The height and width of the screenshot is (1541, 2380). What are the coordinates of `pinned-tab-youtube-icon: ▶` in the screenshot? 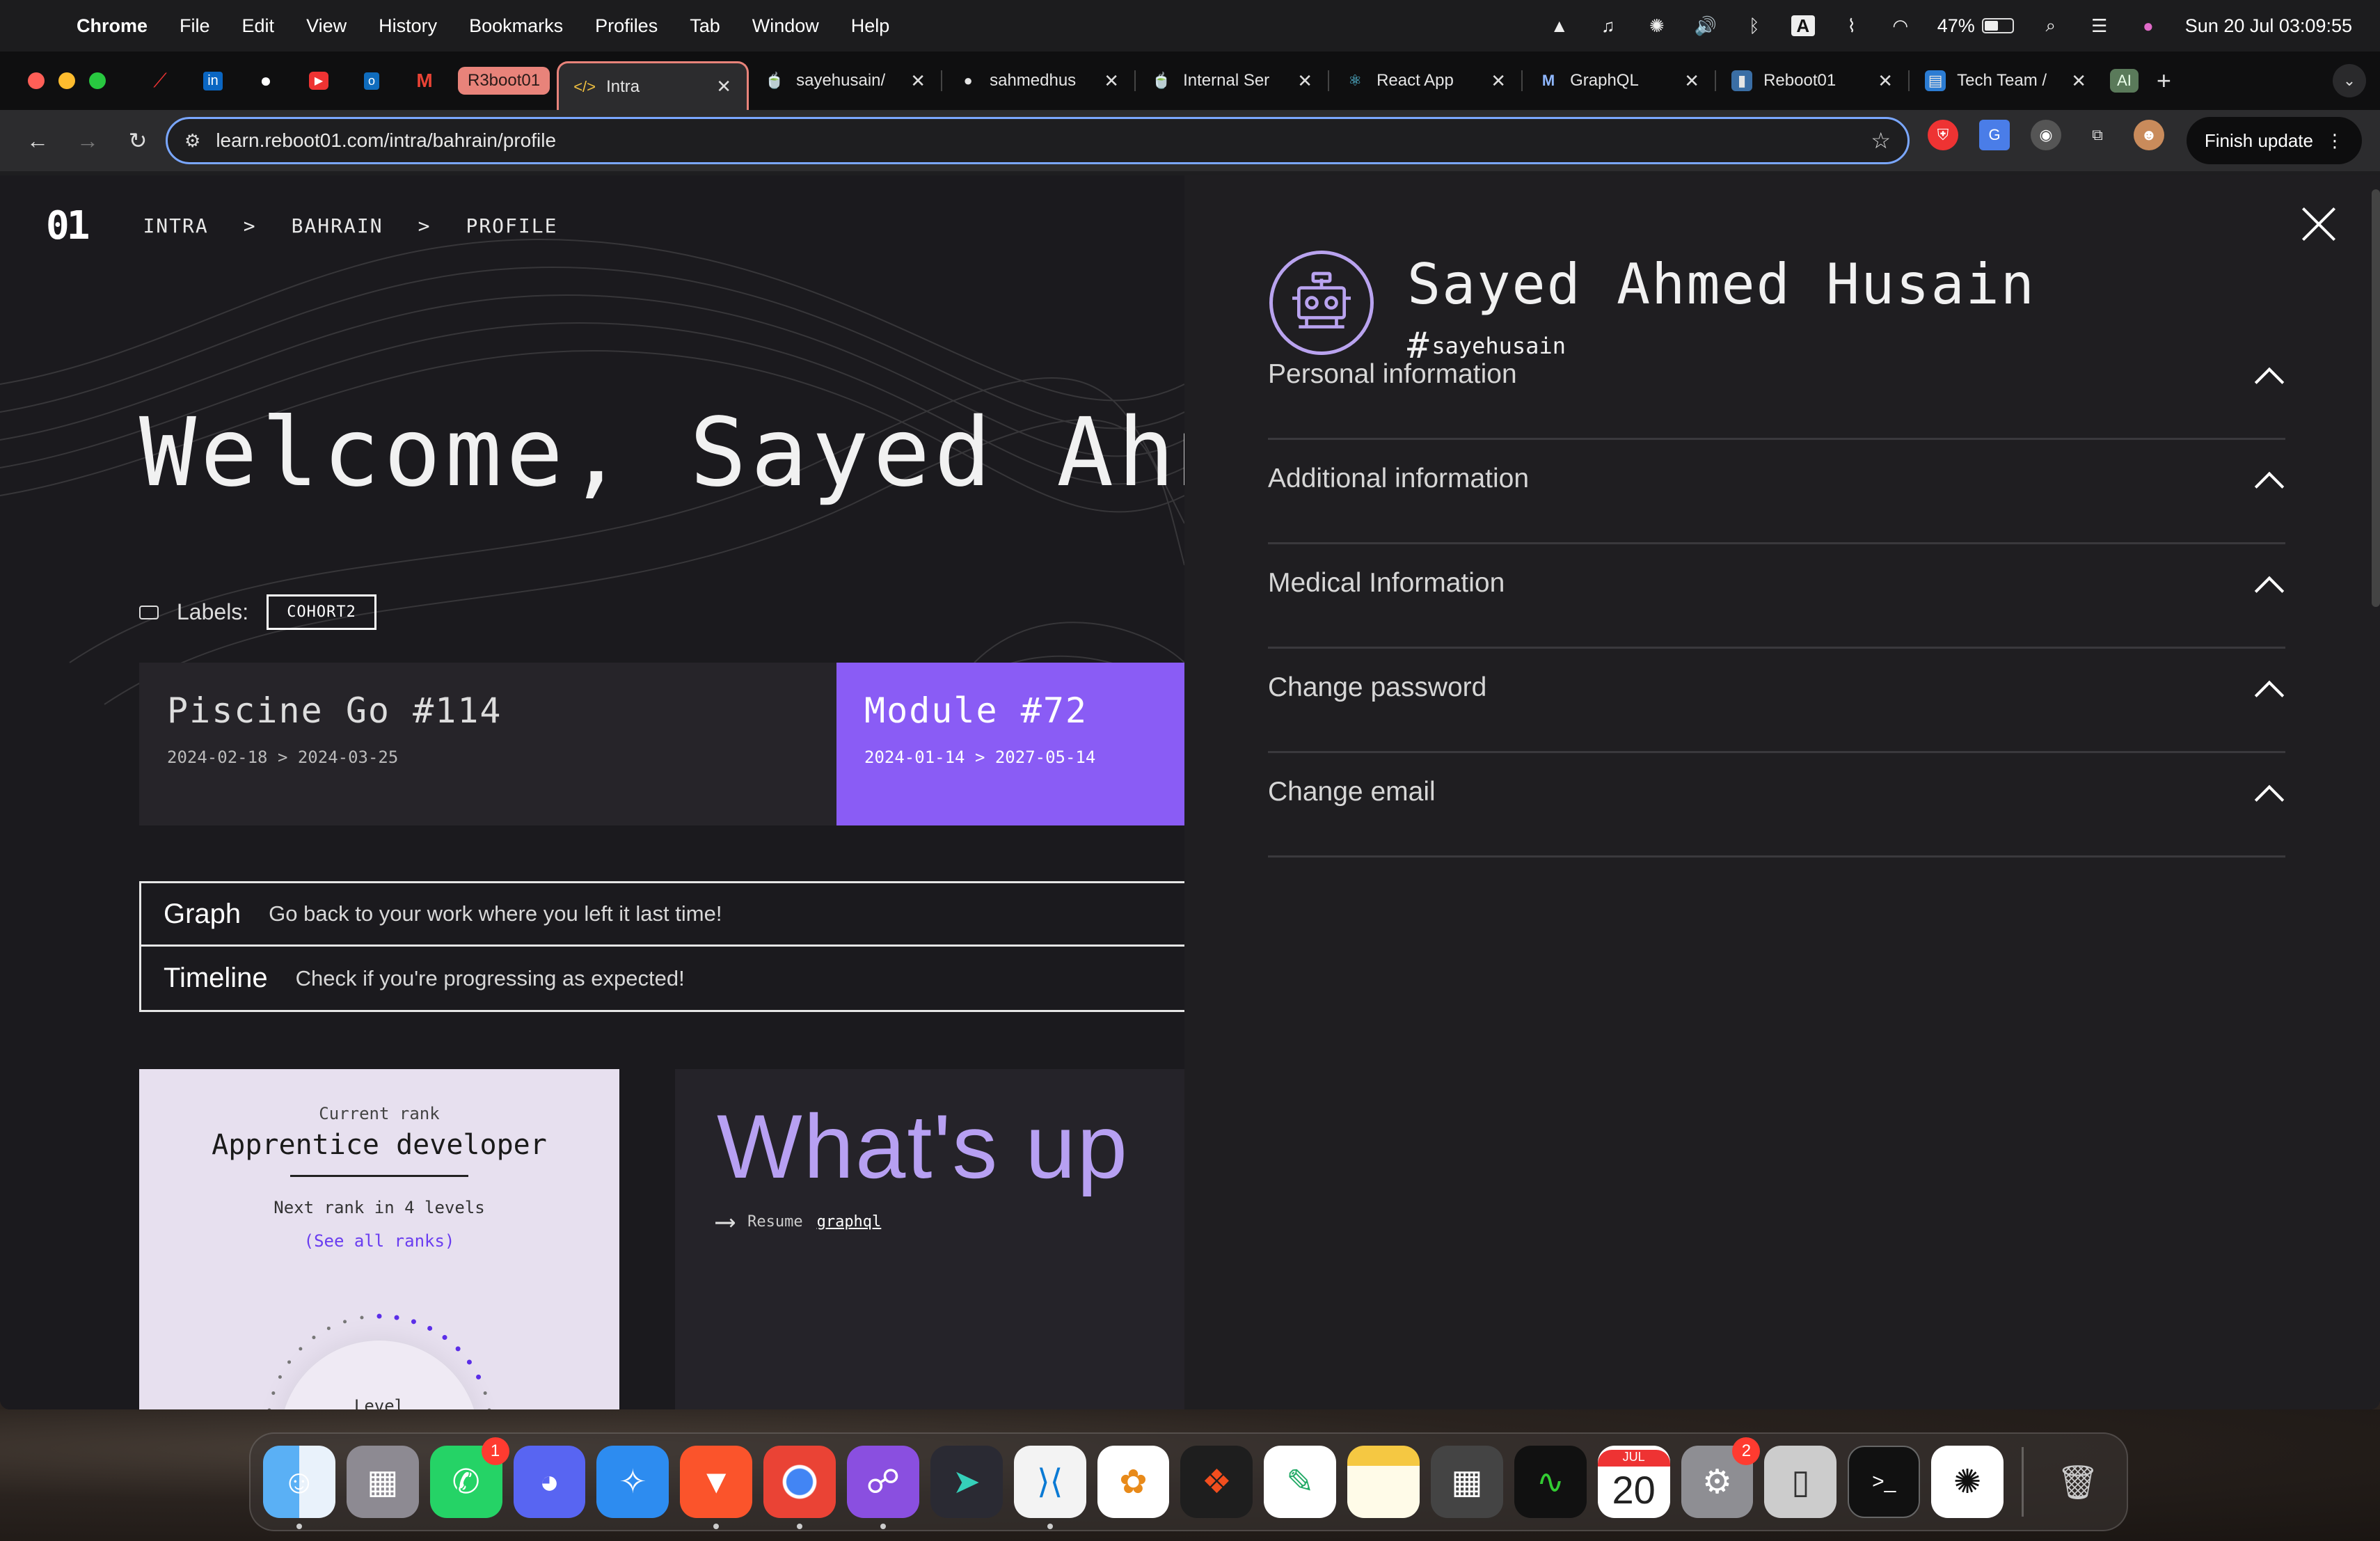 It's located at (318, 81).